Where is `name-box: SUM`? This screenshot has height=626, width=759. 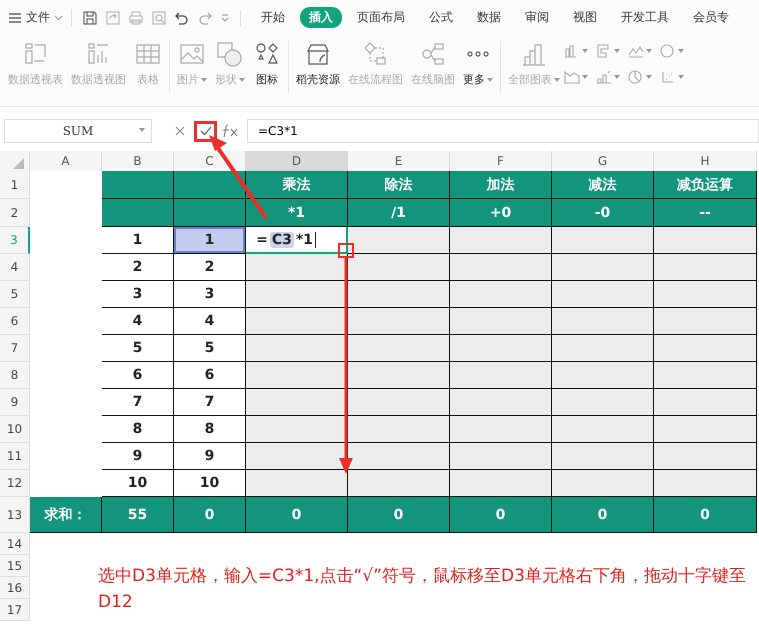
name-box: SUM is located at coordinates (78, 131).